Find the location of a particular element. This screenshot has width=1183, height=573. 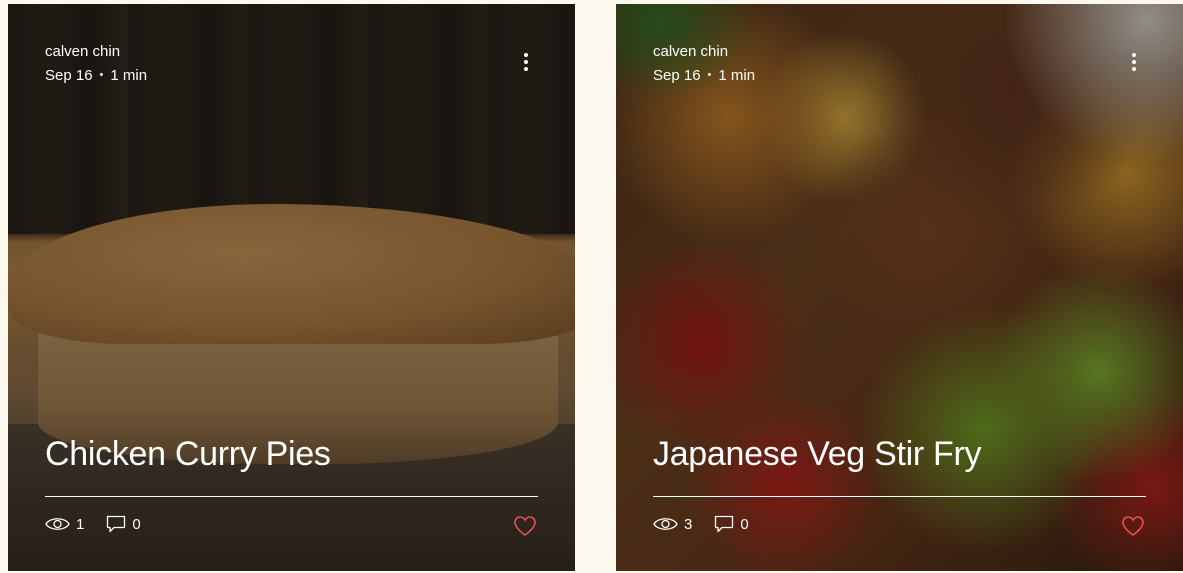

views-count: 1 is located at coordinates (80, 524).